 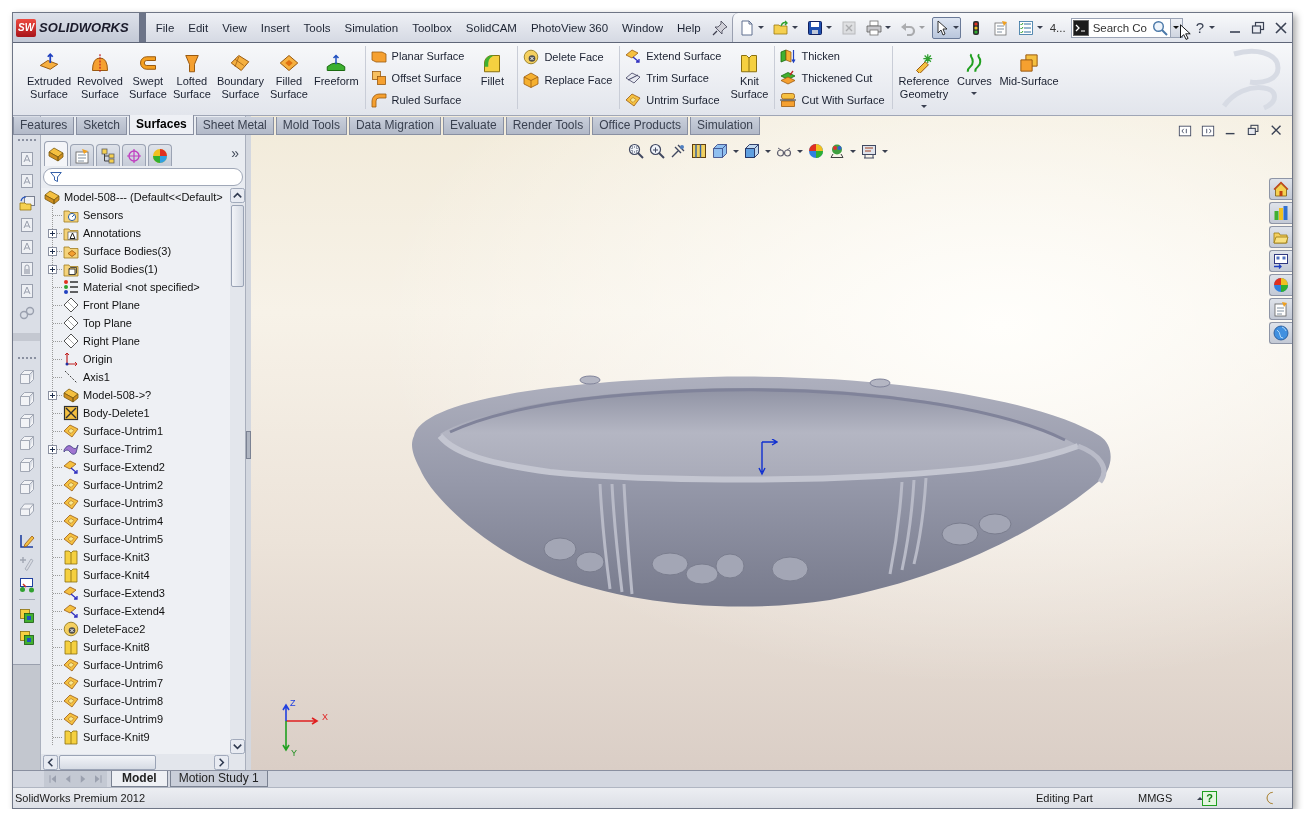 What do you see at coordinates (26, 541) in the screenshot?
I see `sketch-pencil-icon` at bounding box center [26, 541].